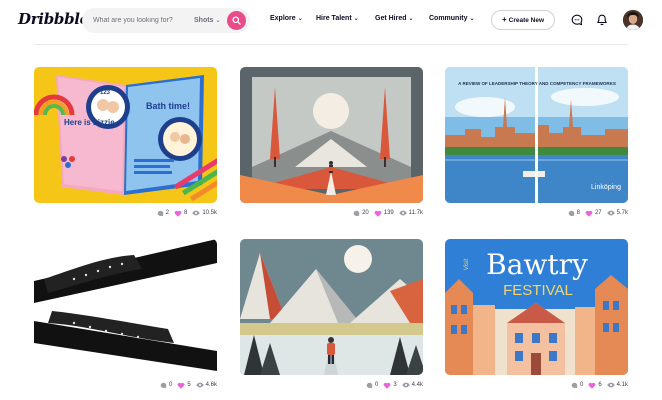 This screenshot has height=400, width=662. Describe the element at coordinates (600, 385) in the screenshot. I see `likes-count: 6` at that location.